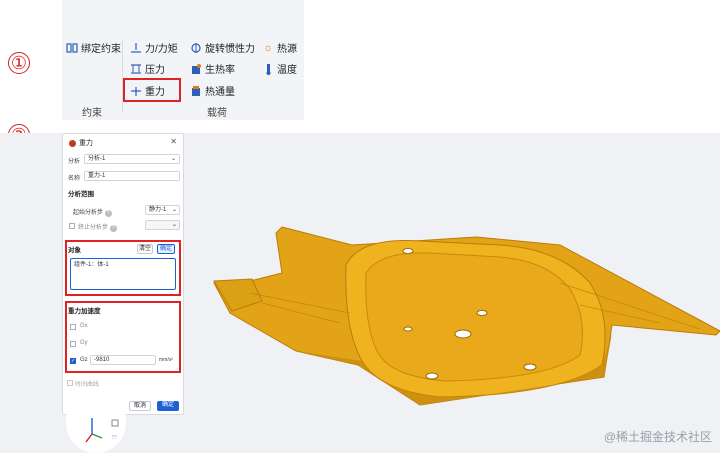  What do you see at coordinates (124, 264) in the screenshot?
I see `object-list-item: 组件-1：体-1` at bounding box center [124, 264].